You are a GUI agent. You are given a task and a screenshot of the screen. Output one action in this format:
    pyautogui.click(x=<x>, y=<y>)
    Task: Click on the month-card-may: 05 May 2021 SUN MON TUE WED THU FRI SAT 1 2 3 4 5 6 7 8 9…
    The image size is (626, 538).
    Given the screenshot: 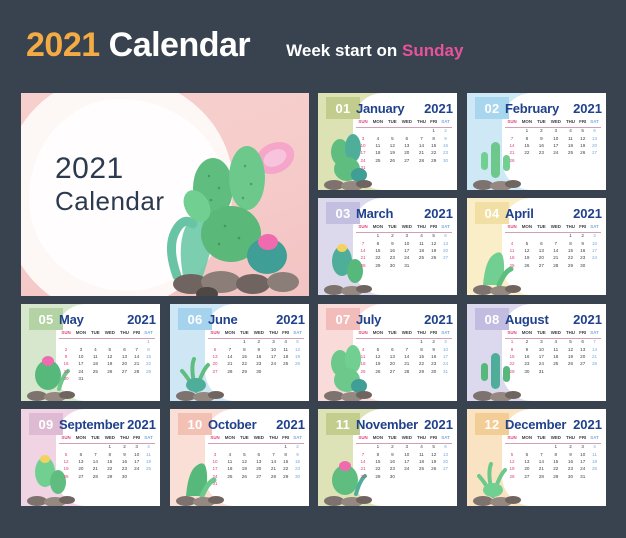 What is the action you would take?
    pyautogui.click(x=90, y=352)
    